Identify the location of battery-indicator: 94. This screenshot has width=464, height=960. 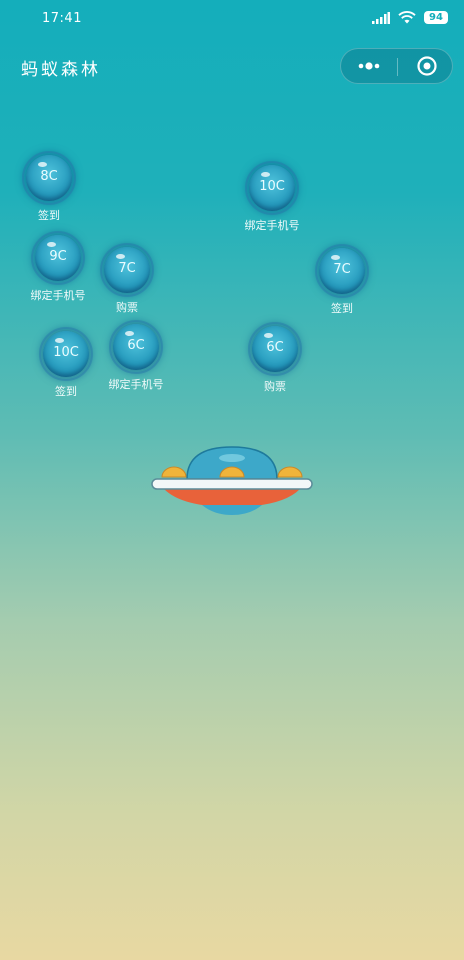
(436, 17).